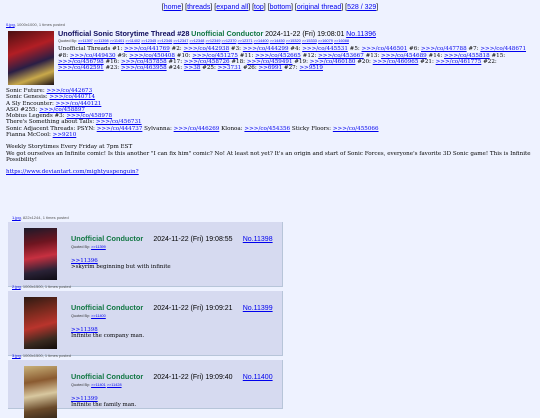 This screenshot has width=540, height=418. Describe the element at coordinates (31, 58) in the screenshot. I see `op-thumbnail` at that location.